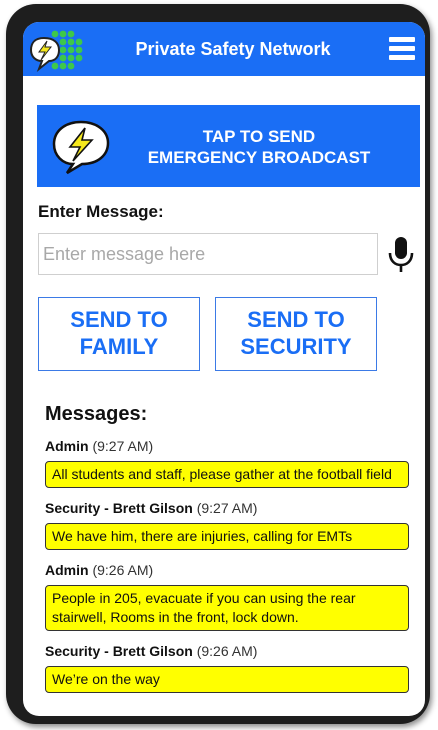 Image resolution: width=438 pixels, height=730 pixels. Describe the element at coordinates (101, 211) in the screenshot. I see `enter-message-label: Enter Message:` at that location.